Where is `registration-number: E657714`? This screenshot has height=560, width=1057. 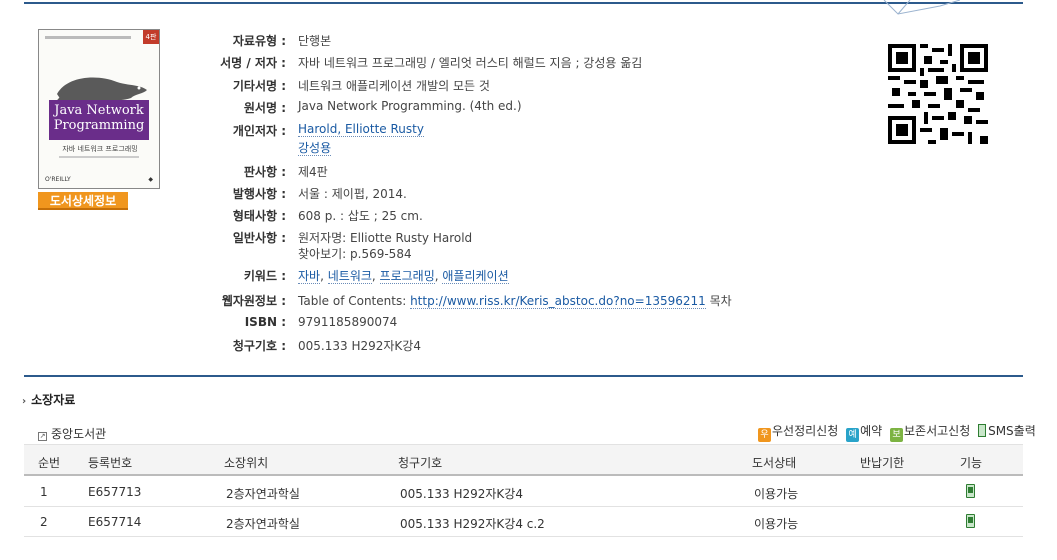 registration-number: E657714 is located at coordinates (115, 522).